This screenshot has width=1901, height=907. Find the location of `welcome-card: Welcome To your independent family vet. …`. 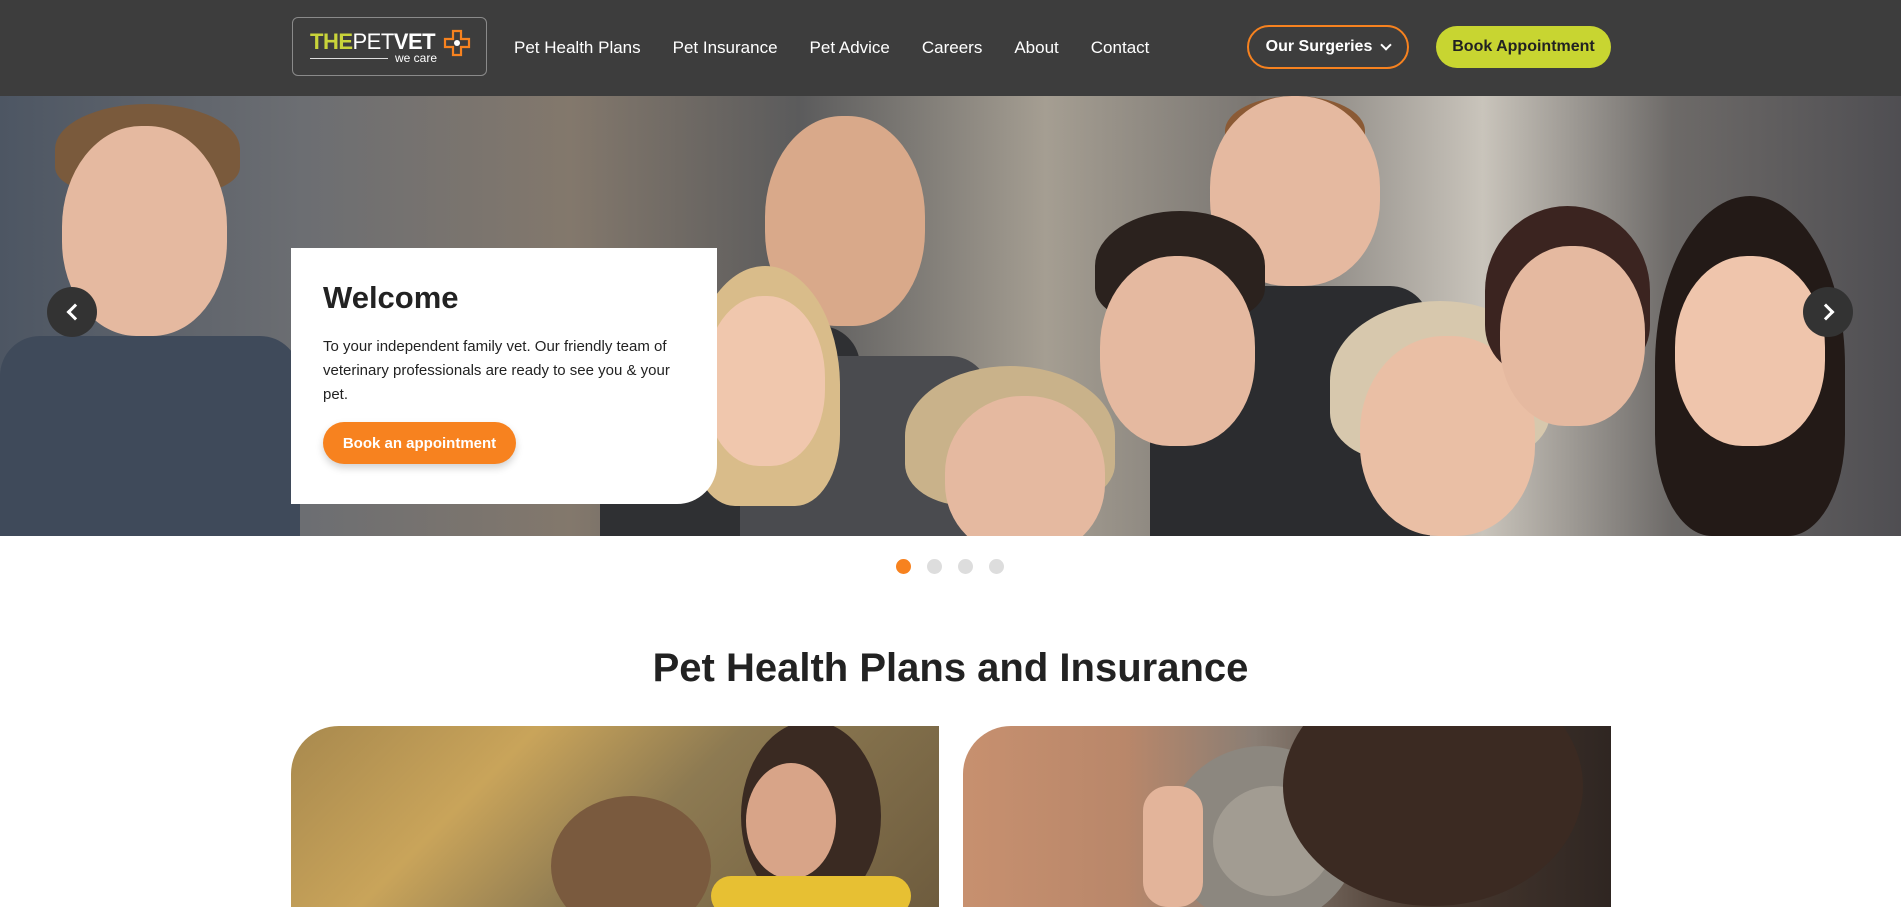

welcome-card: Welcome To your independent family vet. … is located at coordinates (504, 376).